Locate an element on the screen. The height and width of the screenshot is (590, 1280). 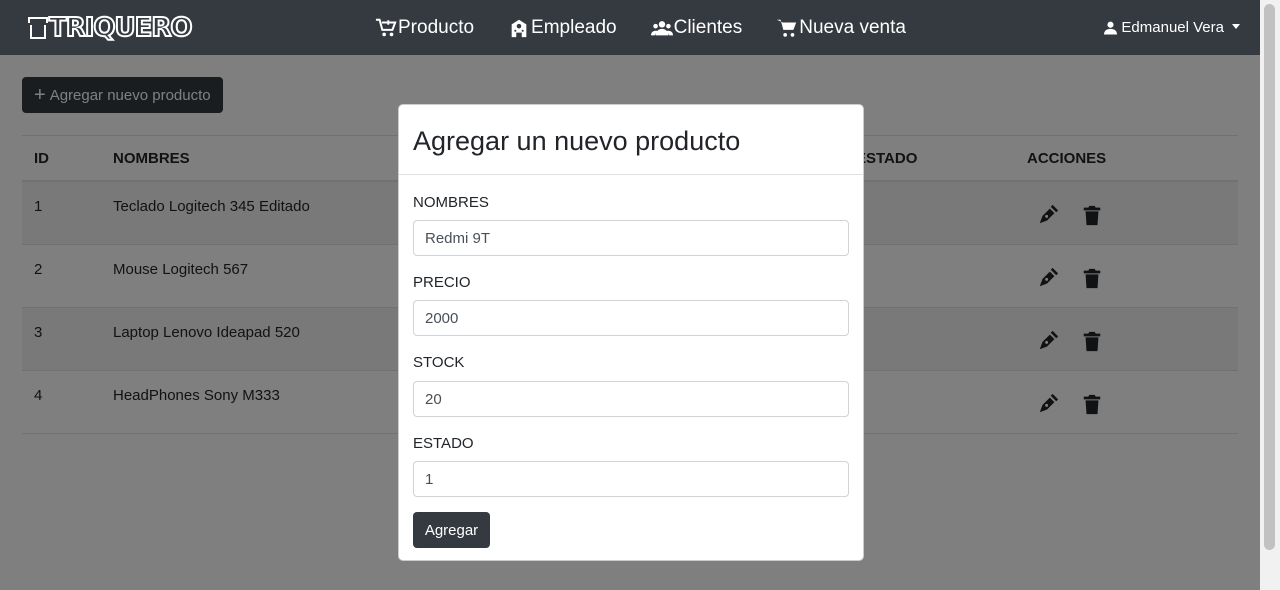
chevron-down-icon is located at coordinates (1236, 26).